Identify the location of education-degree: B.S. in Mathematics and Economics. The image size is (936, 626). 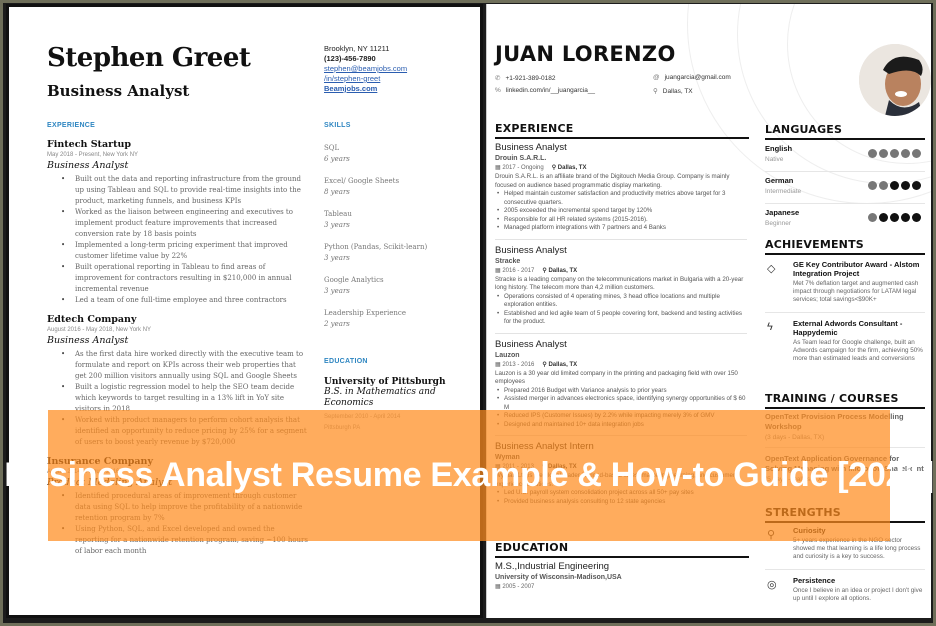
(380, 397).